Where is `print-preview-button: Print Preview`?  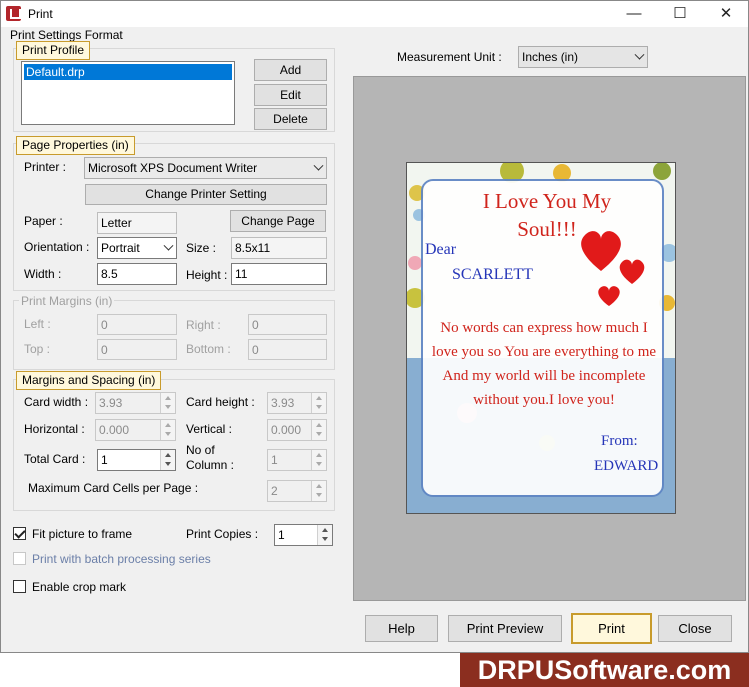 print-preview-button: Print Preview is located at coordinates (505, 628).